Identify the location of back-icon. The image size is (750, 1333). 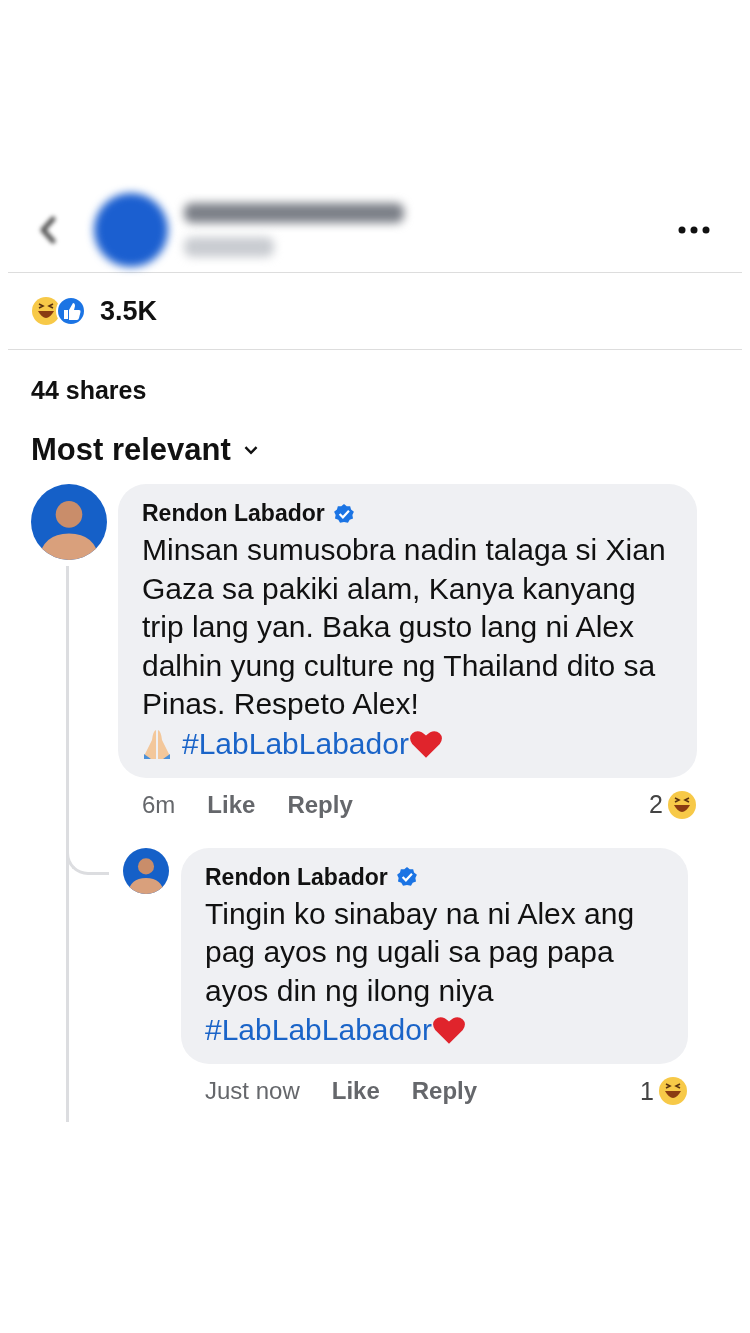
(48, 230).